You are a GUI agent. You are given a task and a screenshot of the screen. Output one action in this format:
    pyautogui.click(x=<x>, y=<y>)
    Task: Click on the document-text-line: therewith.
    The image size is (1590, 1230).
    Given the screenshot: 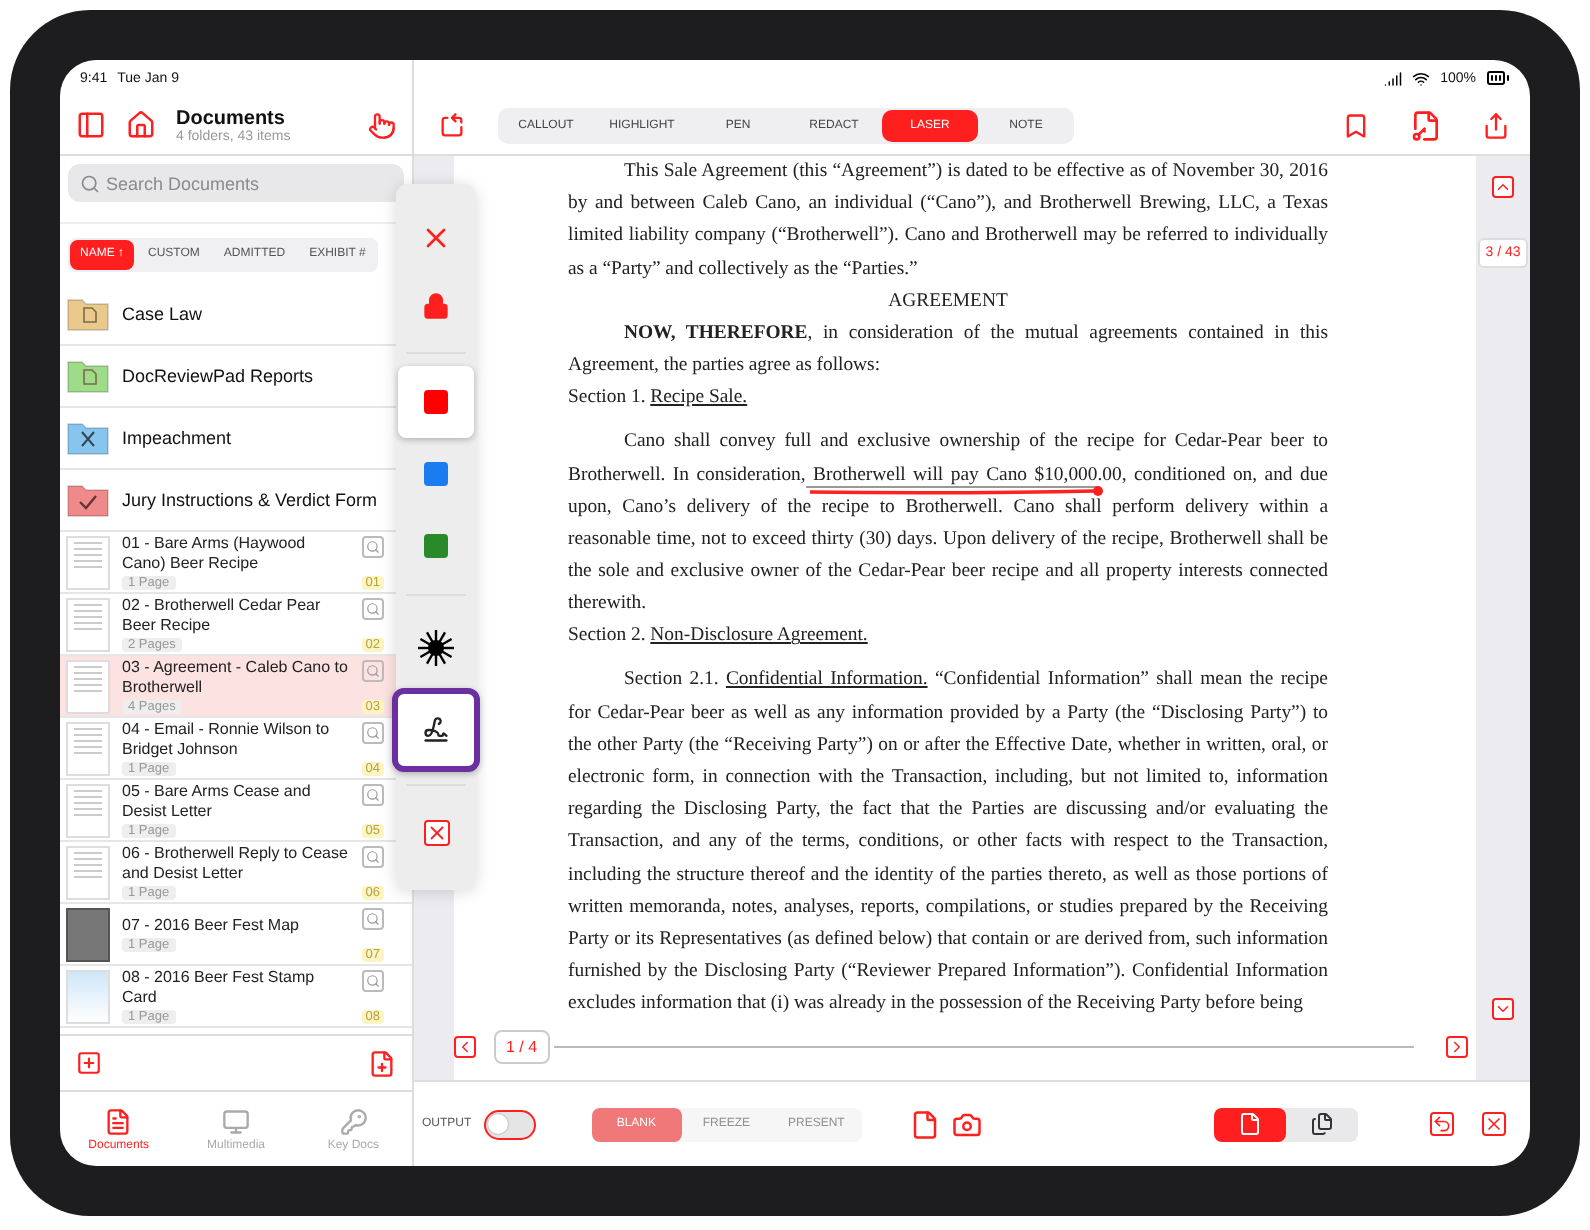 What is the action you would take?
    pyautogui.click(x=608, y=603)
    